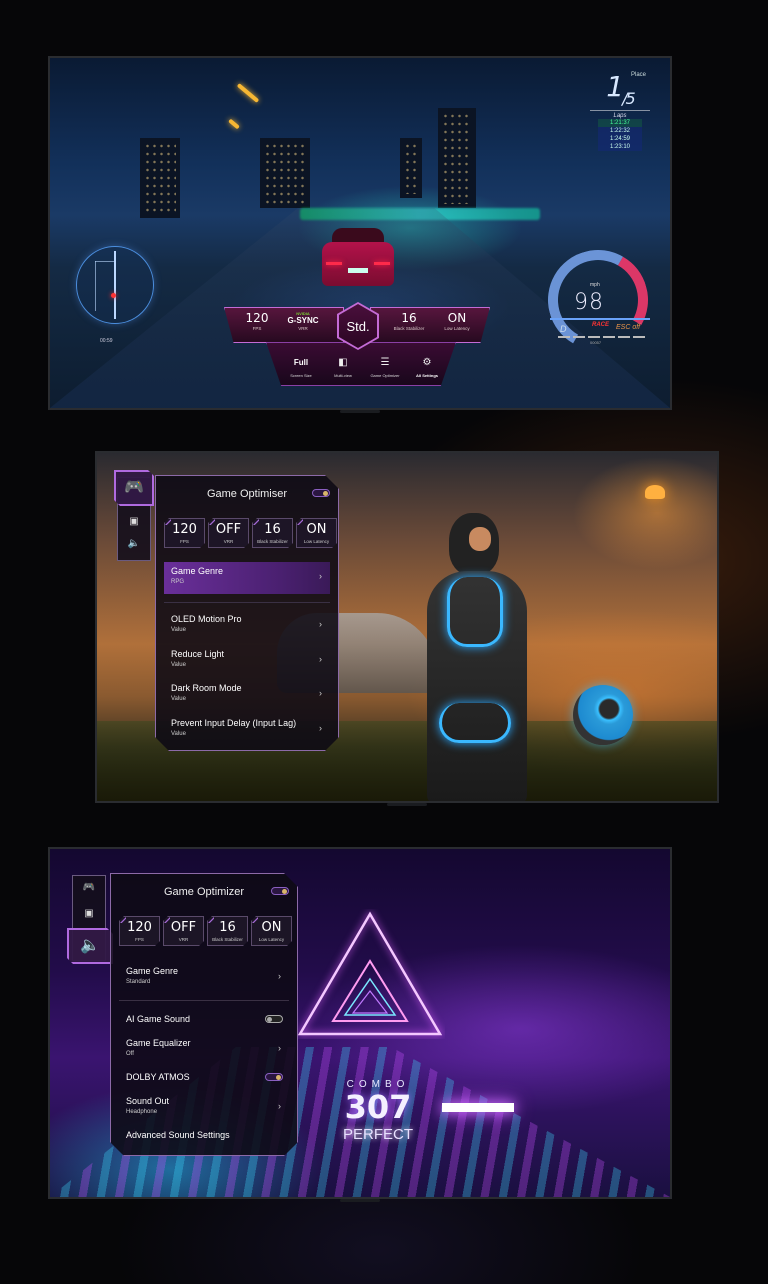 The height and width of the screenshot is (1284, 768). What do you see at coordinates (378, 1107) in the screenshot?
I see `combo-value: 307` at bounding box center [378, 1107].